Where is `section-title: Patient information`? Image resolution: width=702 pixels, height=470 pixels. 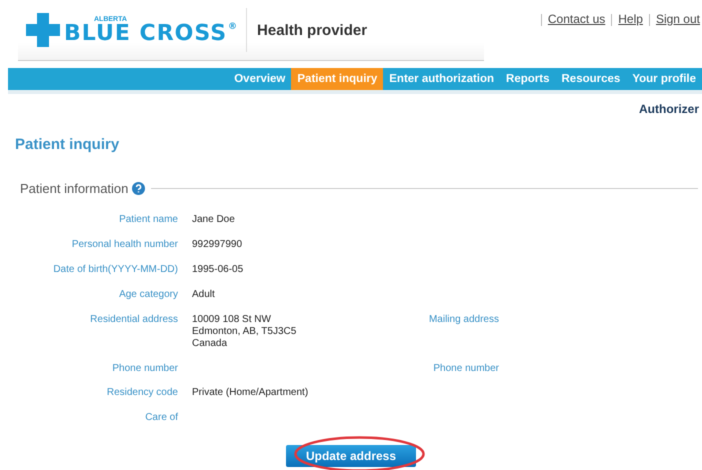 section-title: Patient information is located at coordinates (74, 188).